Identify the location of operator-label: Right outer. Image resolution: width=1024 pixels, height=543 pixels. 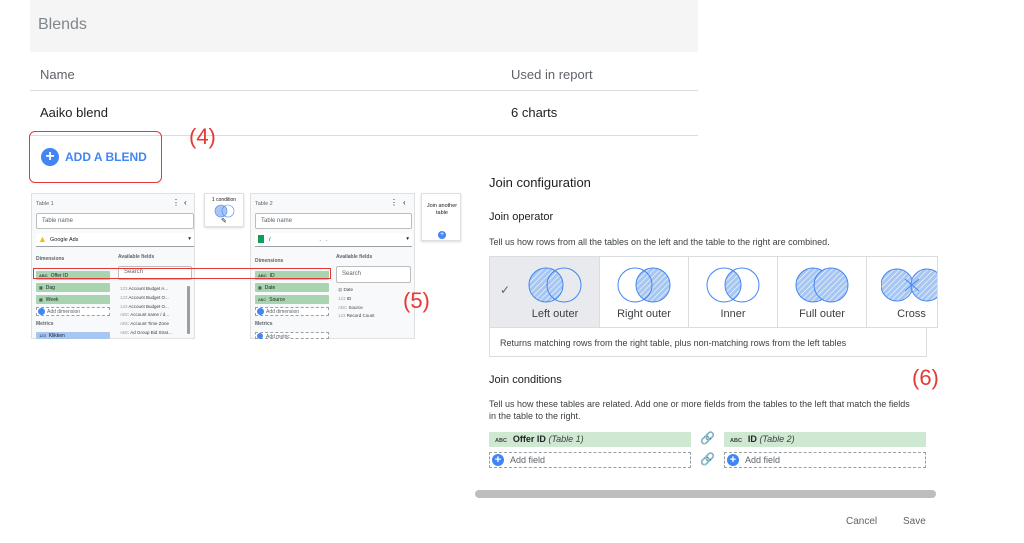
(644, 314).